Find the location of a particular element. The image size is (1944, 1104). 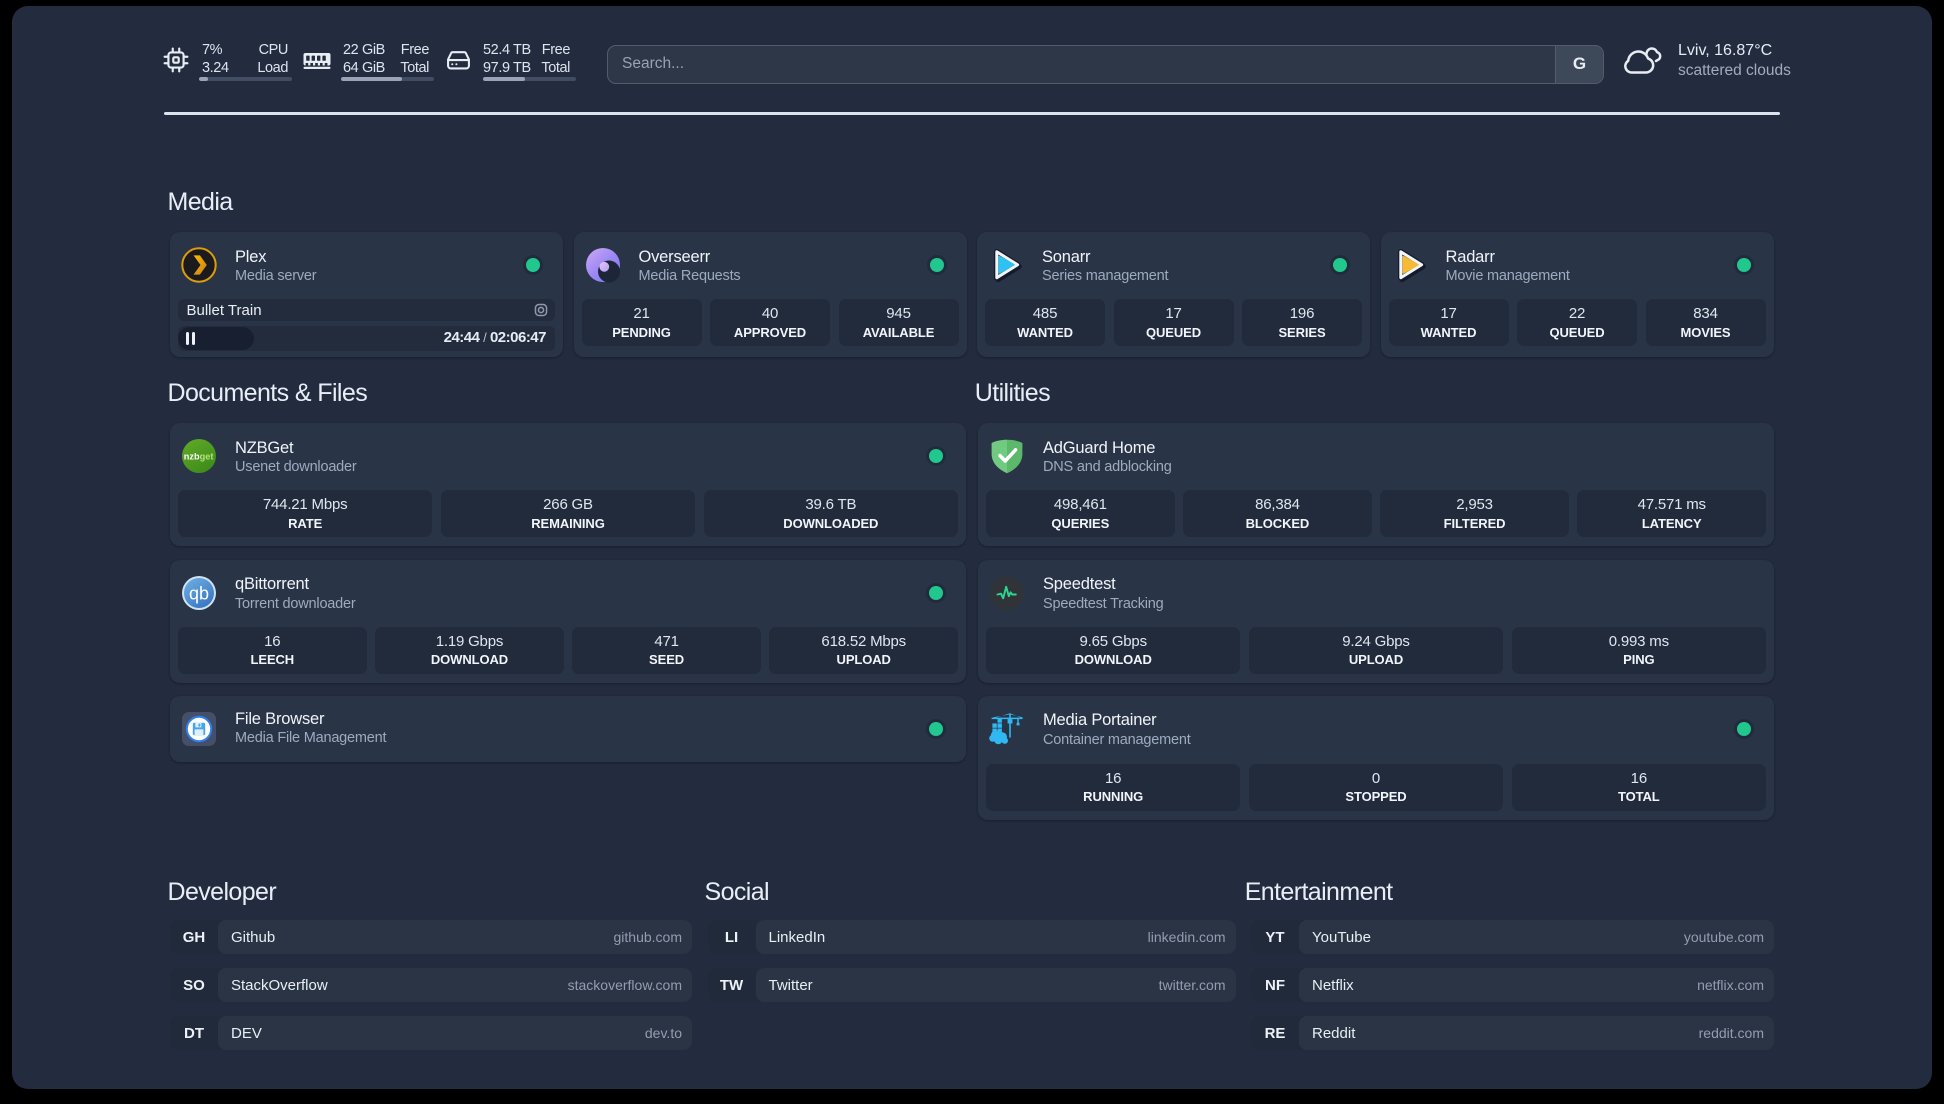

svg-text: nzbget is located at coordinates (199, 457).